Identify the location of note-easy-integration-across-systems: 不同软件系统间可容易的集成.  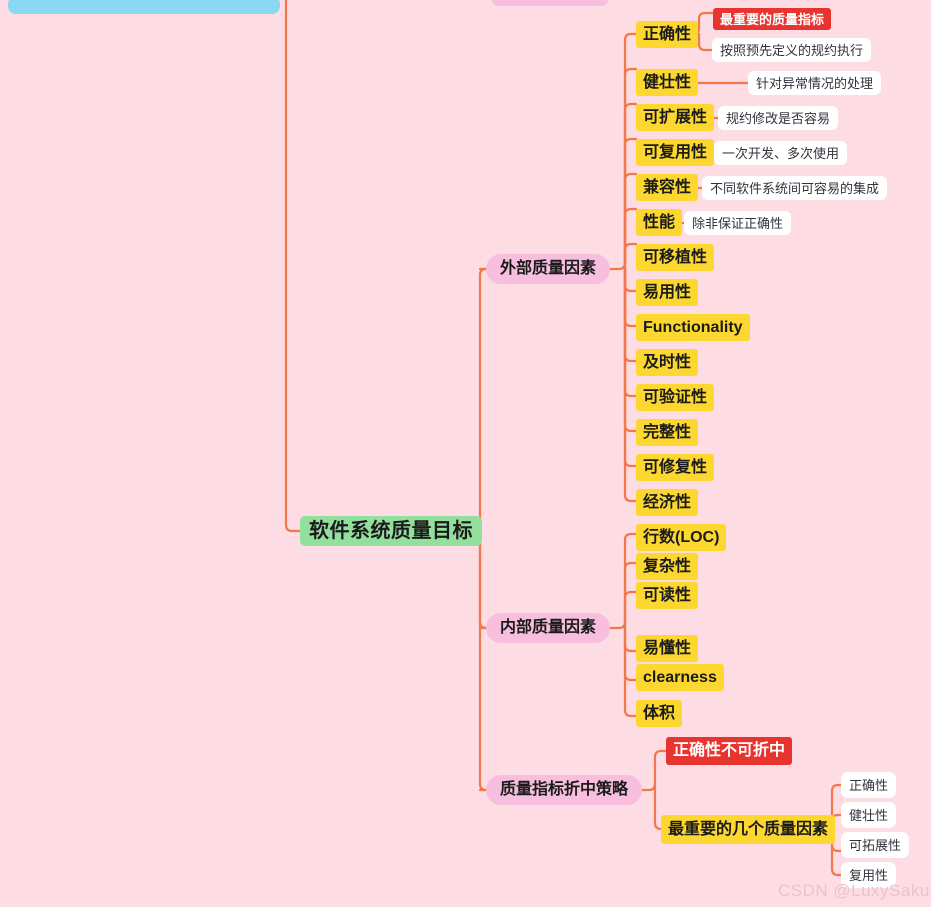
(795, 188).